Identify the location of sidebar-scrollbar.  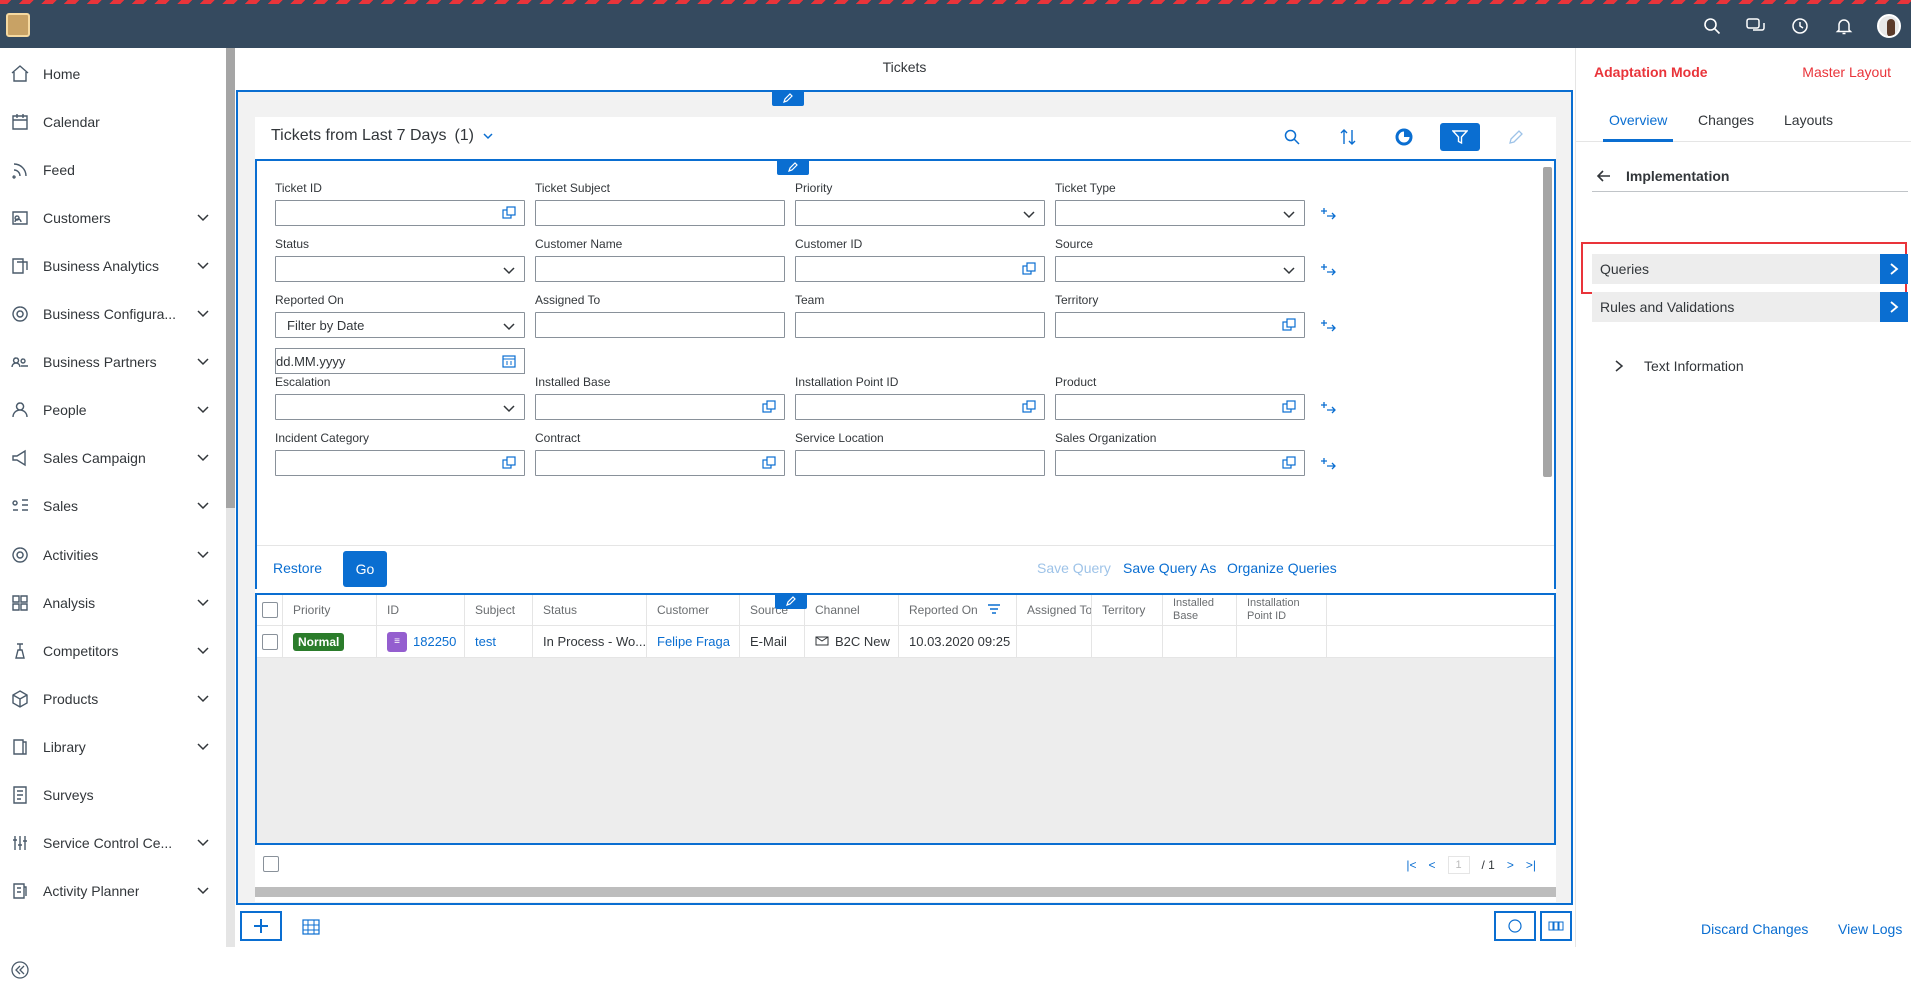
(230, 497).